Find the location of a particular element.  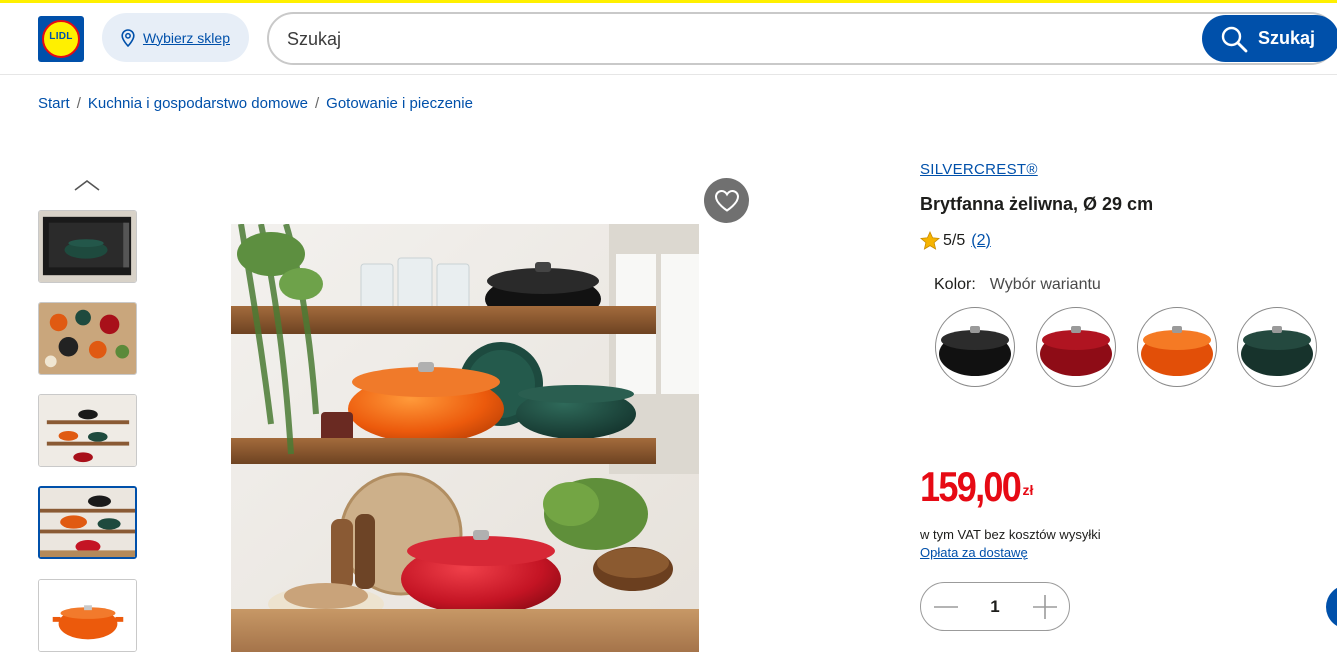

color-value: Wybór wariantu is located at coordinates (1045, 284).